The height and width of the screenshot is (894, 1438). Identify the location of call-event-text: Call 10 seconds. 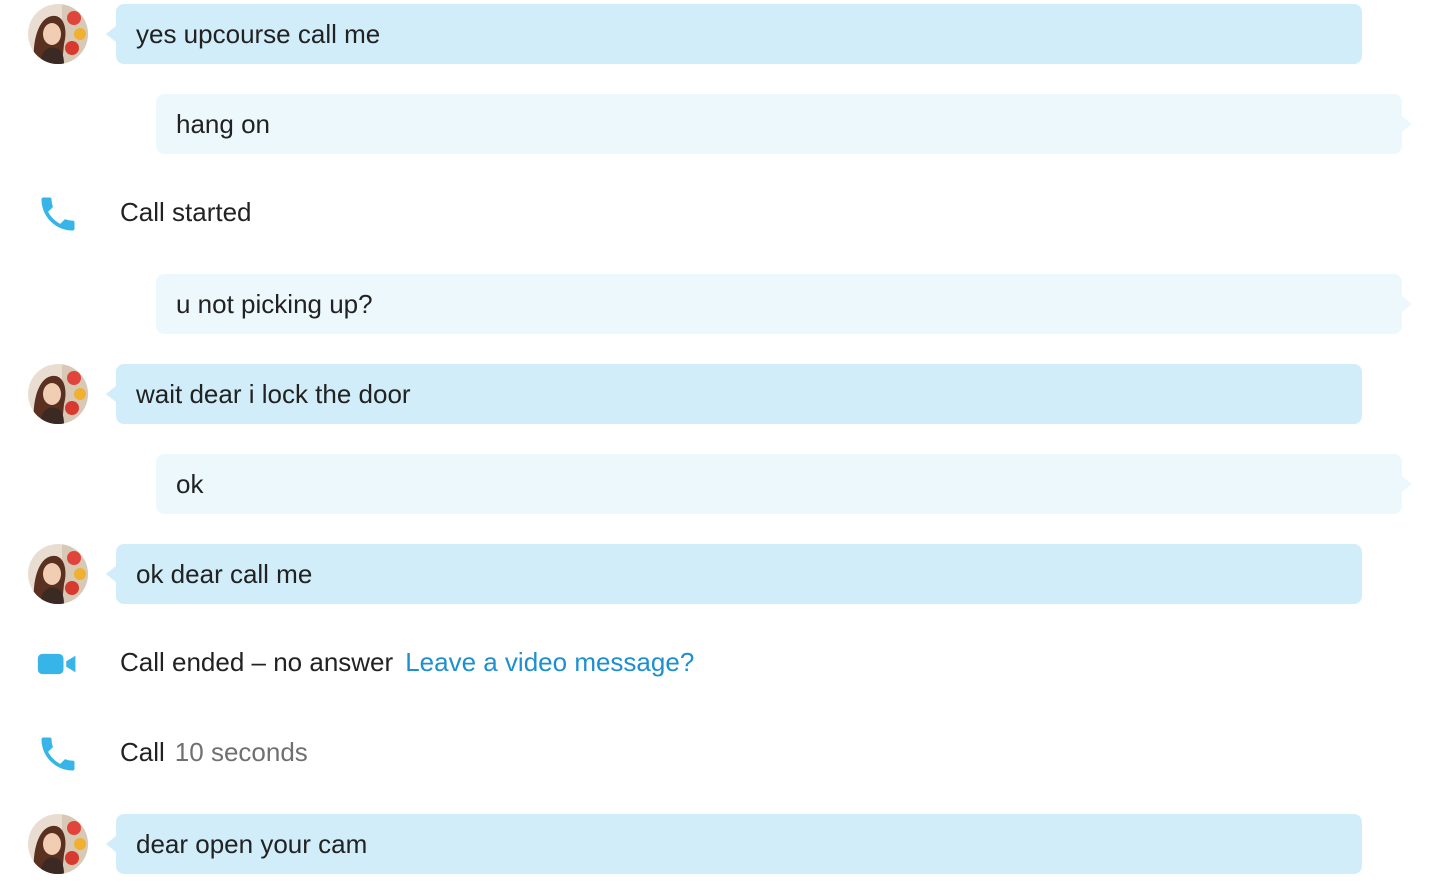
(214, 752).